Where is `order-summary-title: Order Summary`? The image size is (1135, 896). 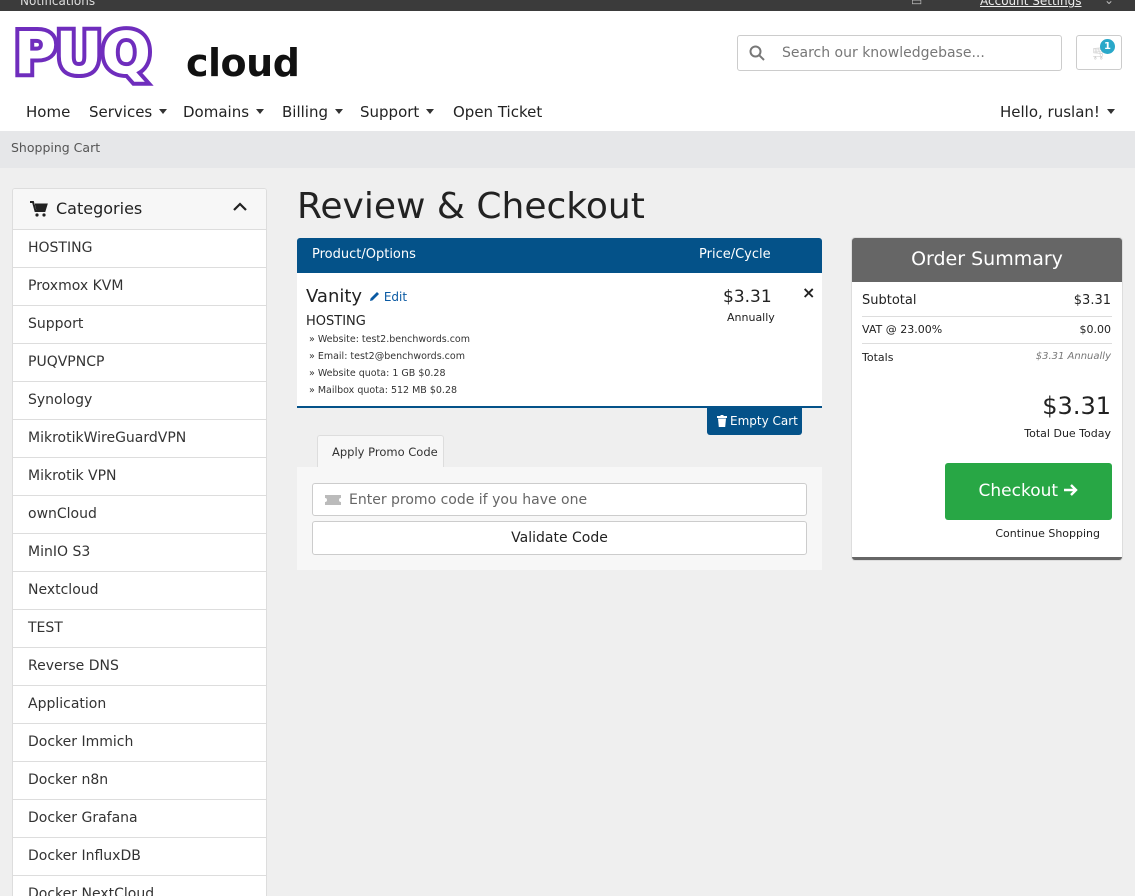 order-summary-title: Order Summary is located at coordinates (987, 259).